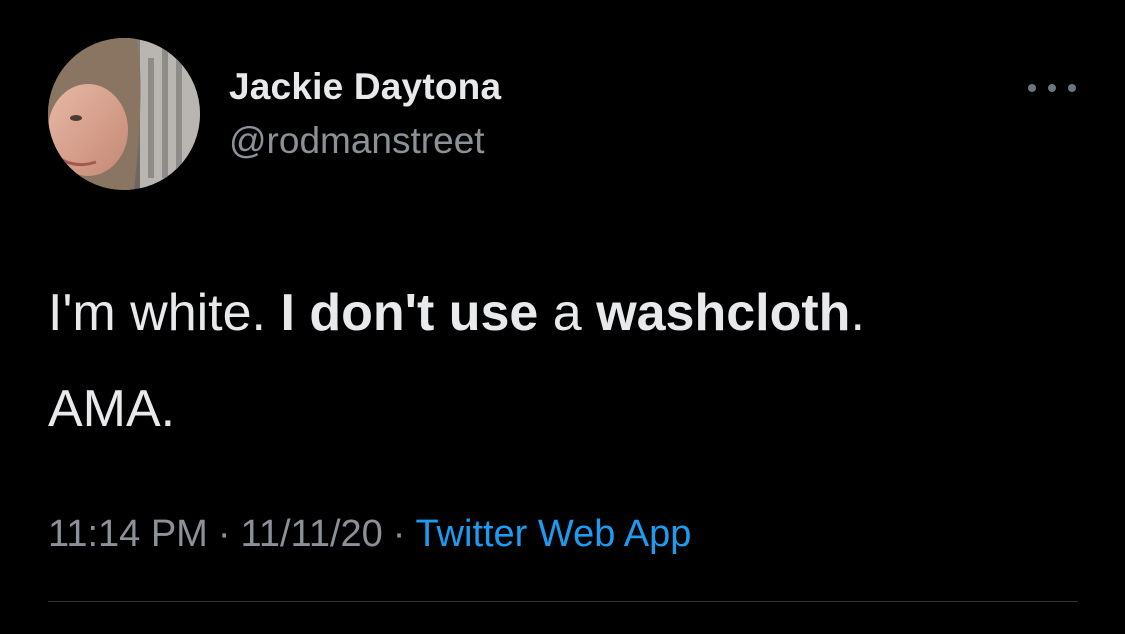  I want to click on tweet-segment: I'm white., so click(164, 313).